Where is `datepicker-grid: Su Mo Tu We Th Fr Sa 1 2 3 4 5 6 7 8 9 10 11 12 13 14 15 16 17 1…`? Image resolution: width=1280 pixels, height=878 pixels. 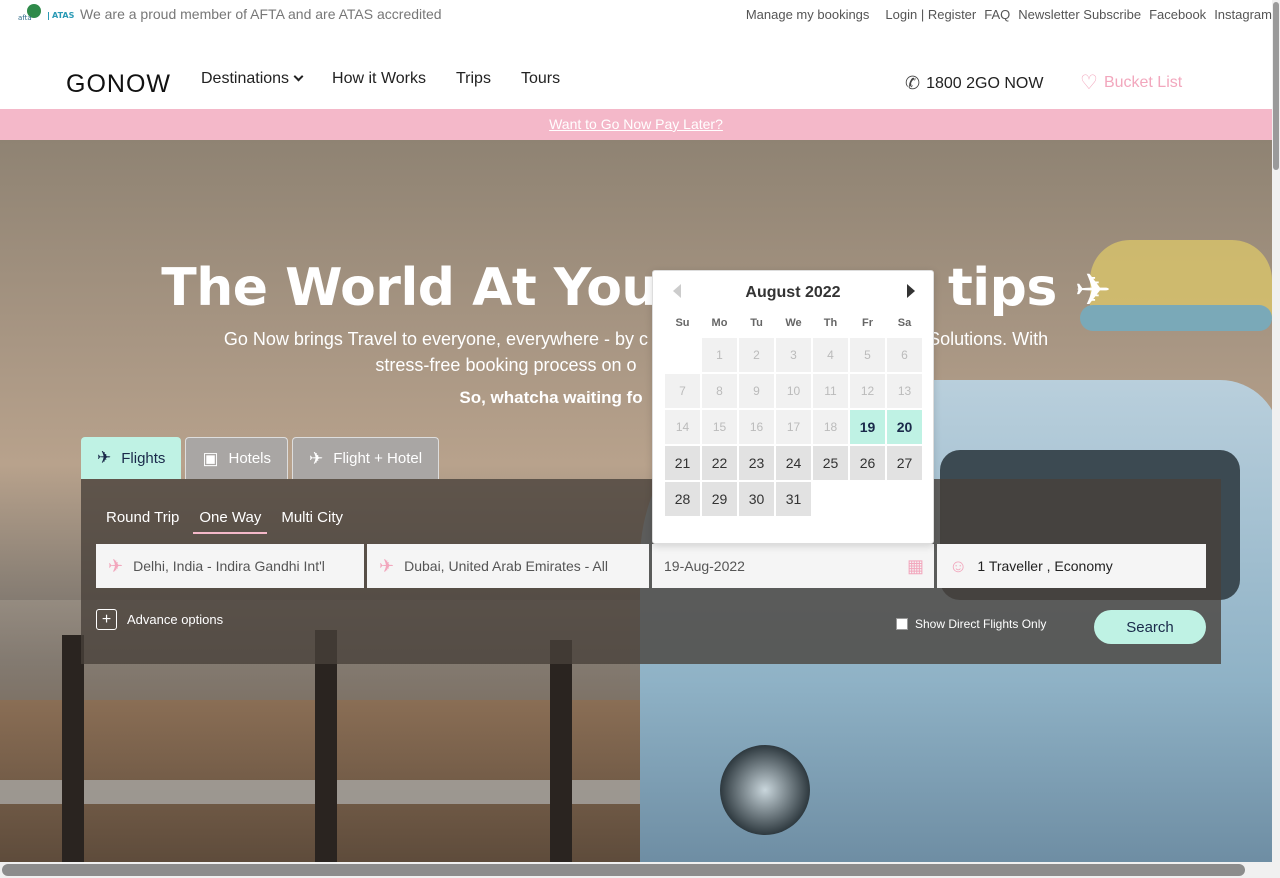 datepicker-grid: Su Mo Tu We Th Fr Sa 1 2 3 4 5 6 7 8 9 10 11 12 13 14 15 16 17 1… is located at coordinates (793, 417).